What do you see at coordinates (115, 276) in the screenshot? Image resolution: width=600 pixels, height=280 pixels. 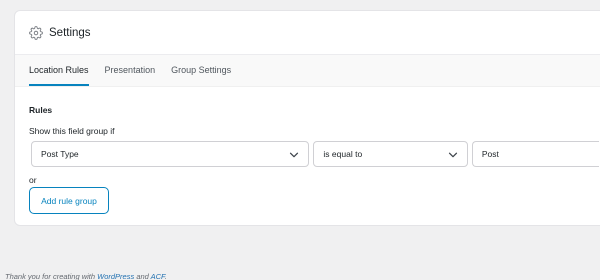 I see `wordpress-link: WordPress` at bounding box center [115, 276].